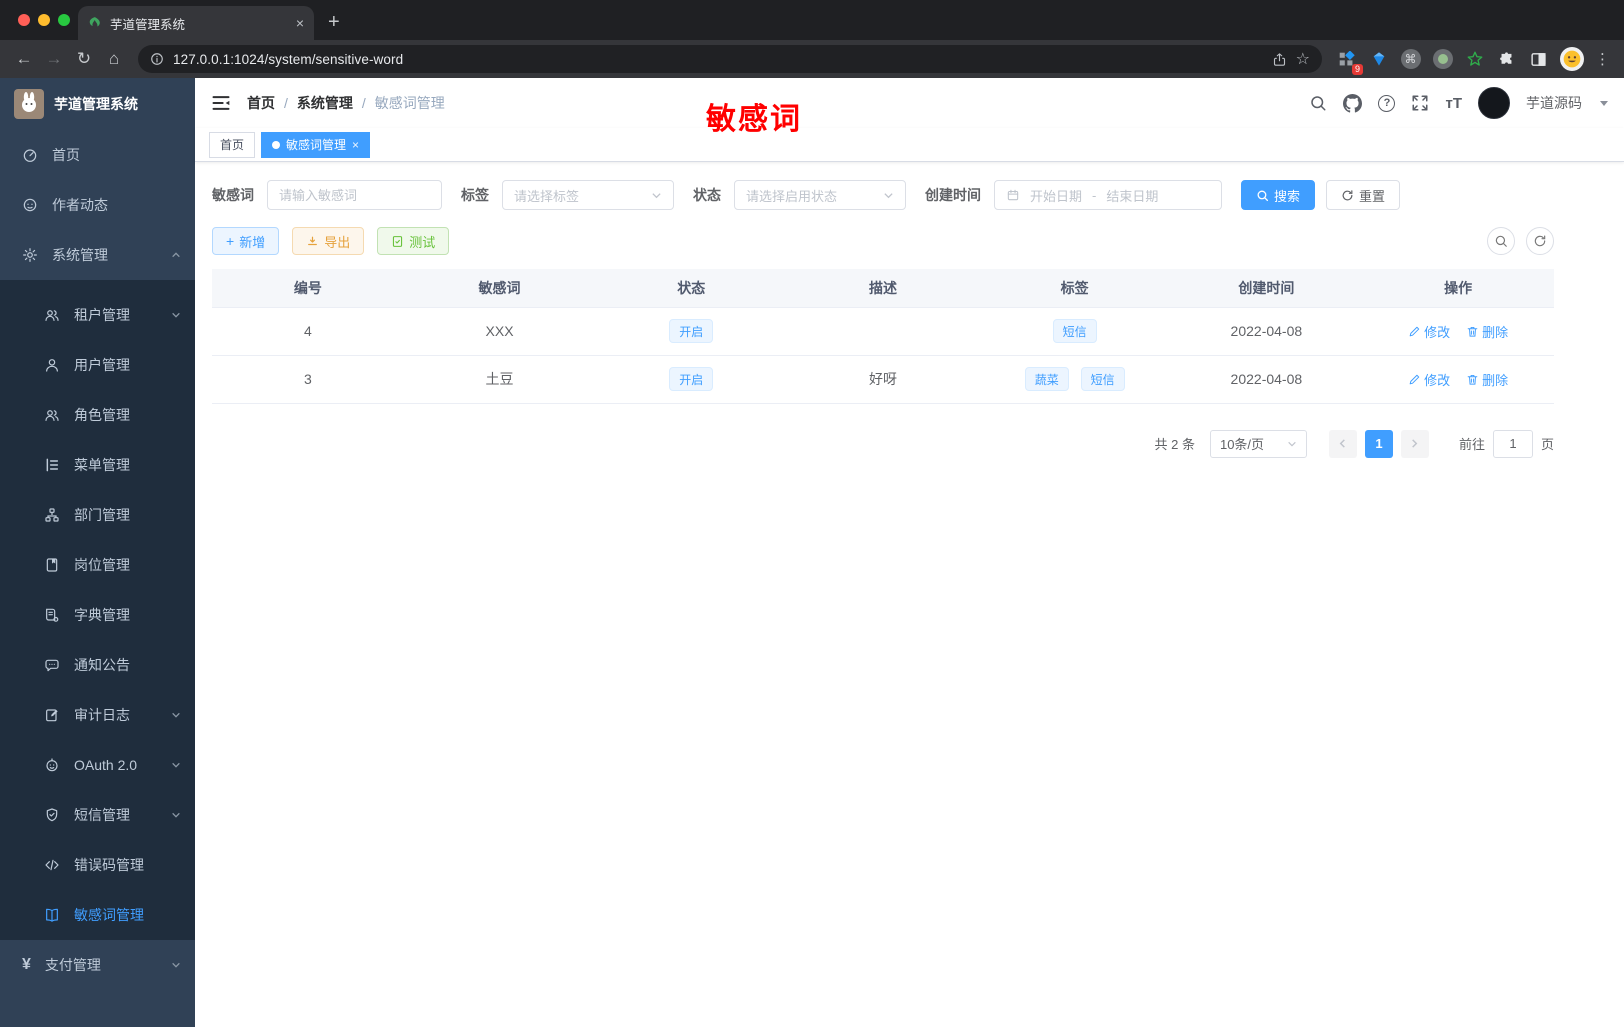 This screenshot has width=1624, height=1027. What do you see at coordinates (316, 144) in the screenshot?
I see `tags-view-tab-sensitive-word: 敏感词管理 ×` at bounding box center [316, 144].